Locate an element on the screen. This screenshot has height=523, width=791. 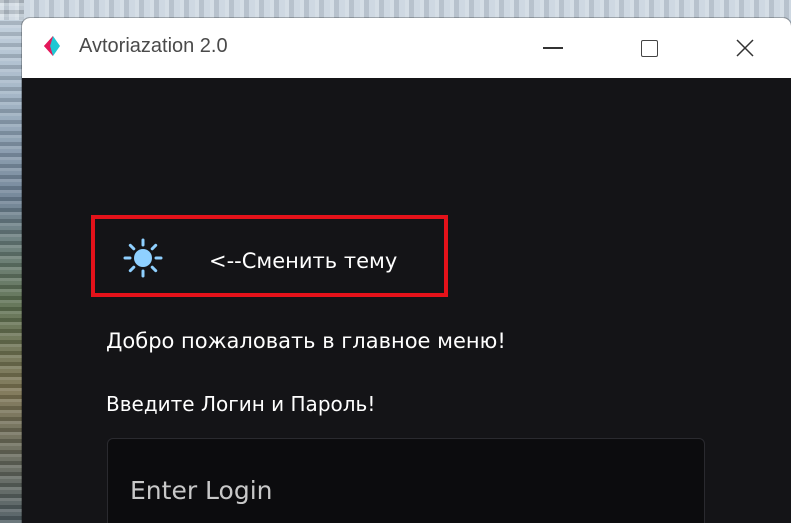
theme-toggle-label: <--Сменить тему is located at coordinates (303, 261).